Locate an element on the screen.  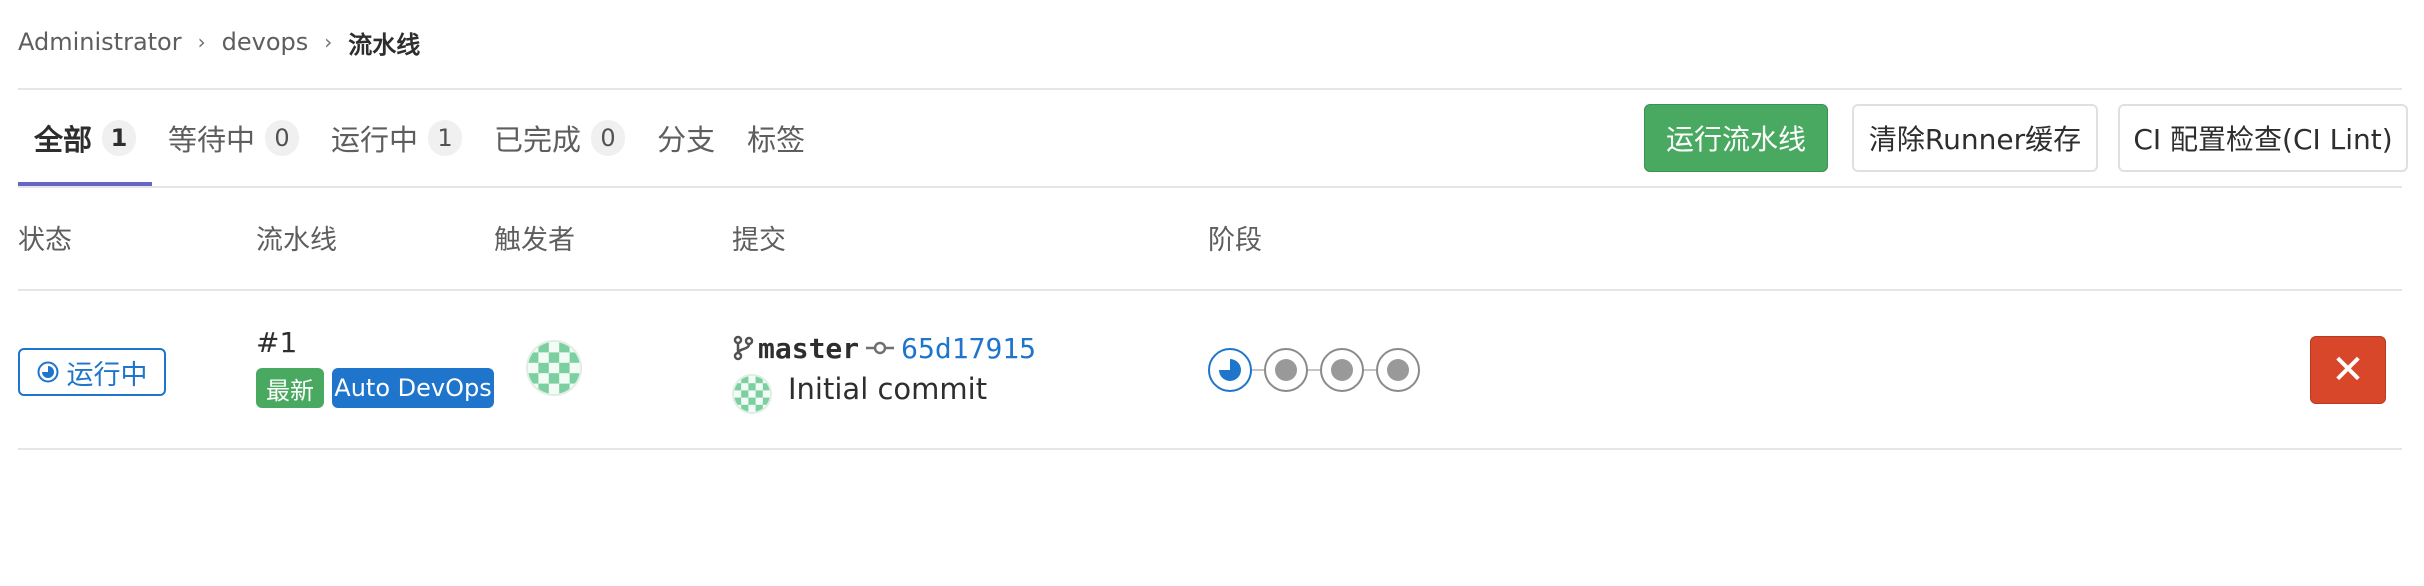
stage-running-icon is located at coordinates (1230, 370).